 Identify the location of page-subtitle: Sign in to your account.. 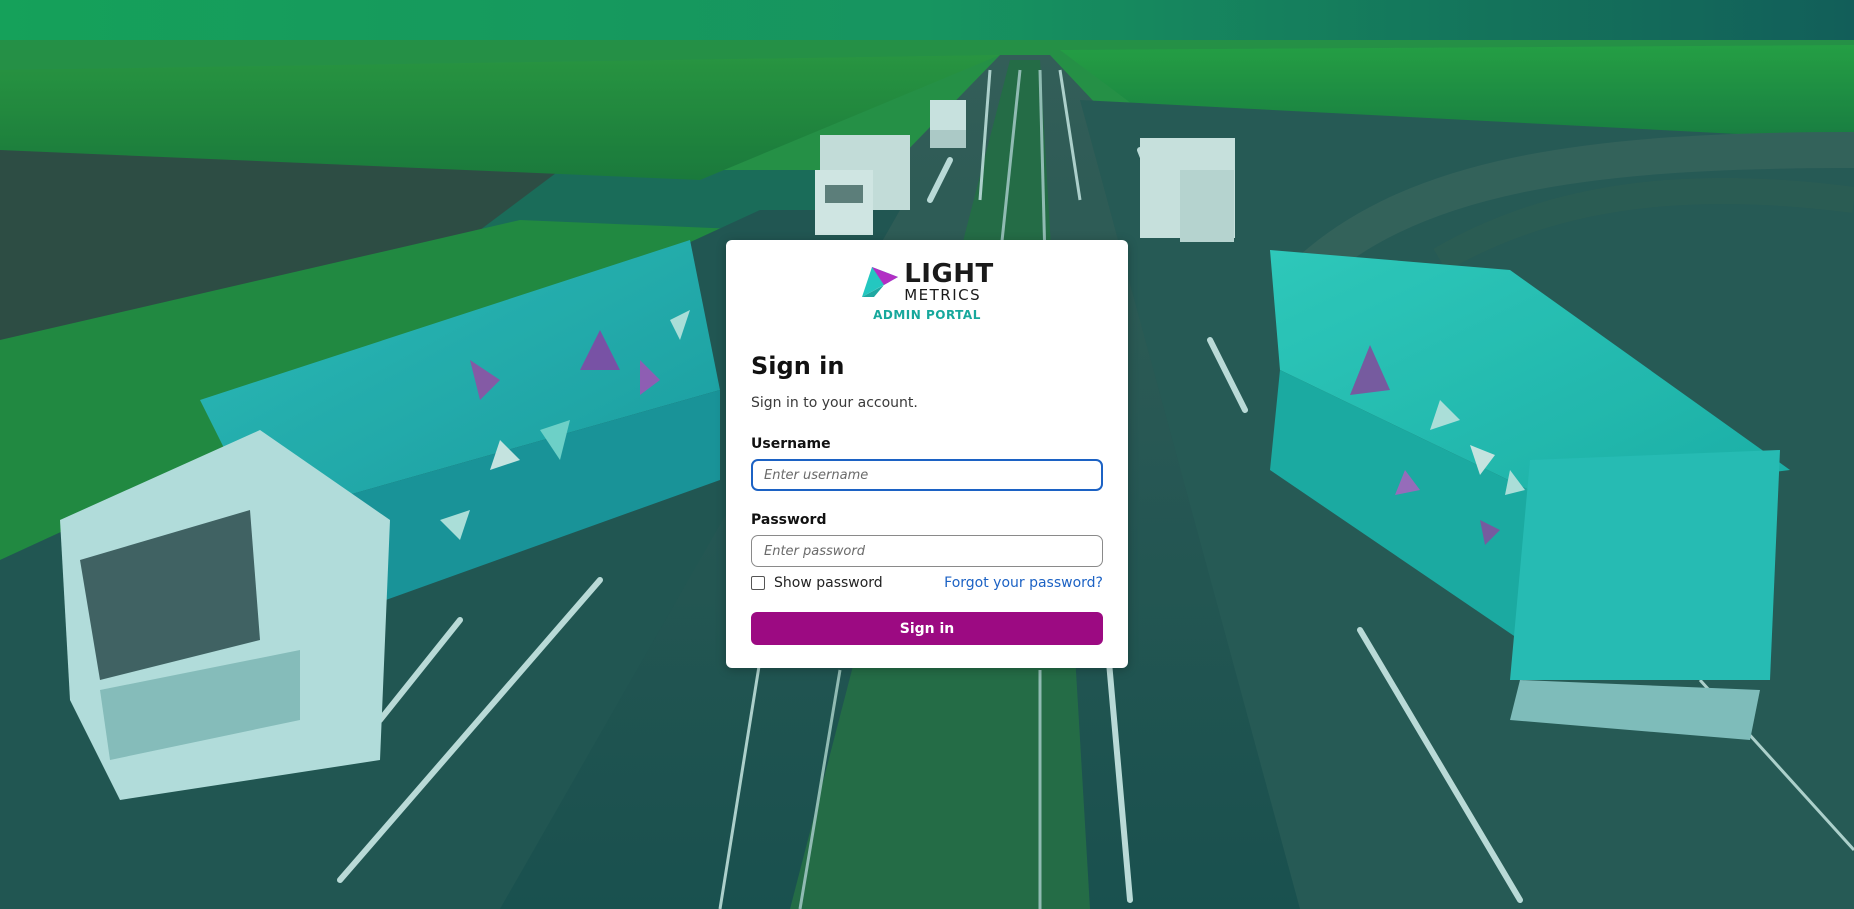
(834, 403).